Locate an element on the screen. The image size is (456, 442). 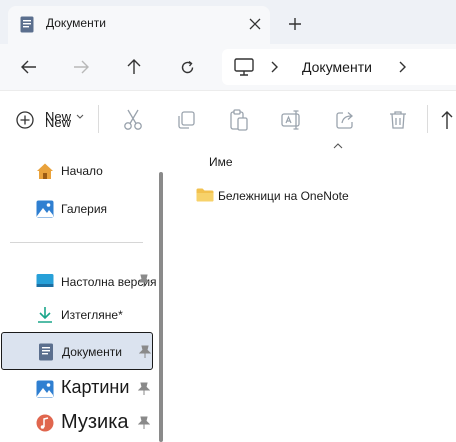
sidebar-item-downloads: Изтегляне* is located at coordinates (76, 315).